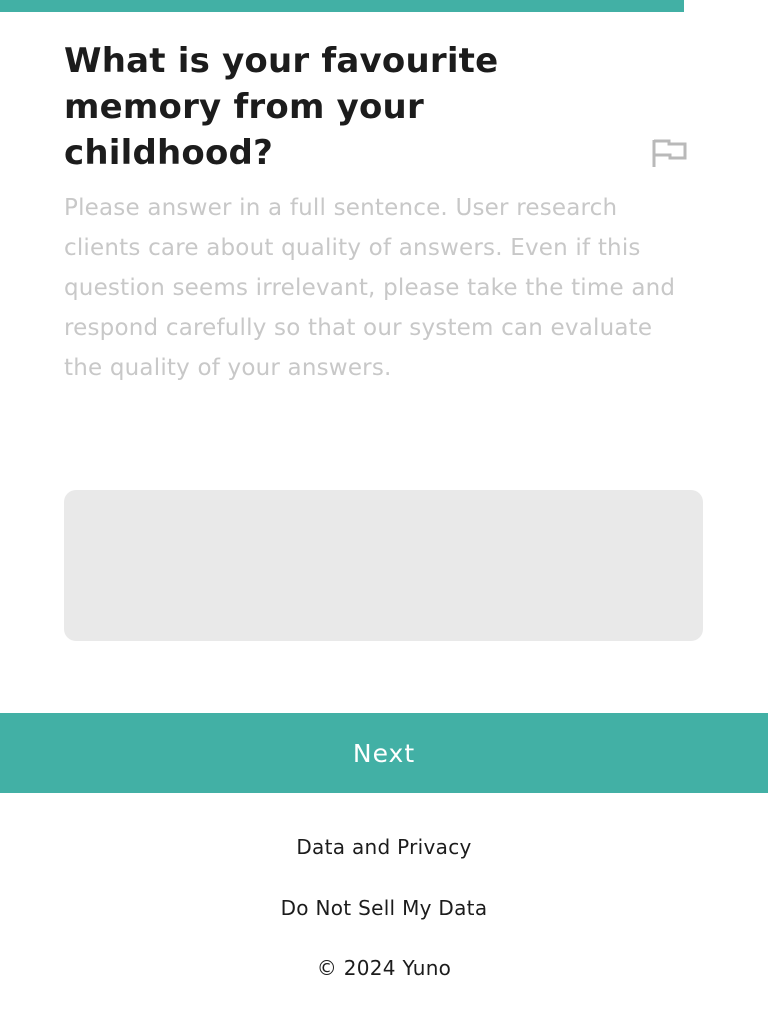 This screenshot has height=1024, width=768. What do you see at coordinates (383, 565) in the screenshot?
I see `answer-textarea` at bounding box center [383, 565].